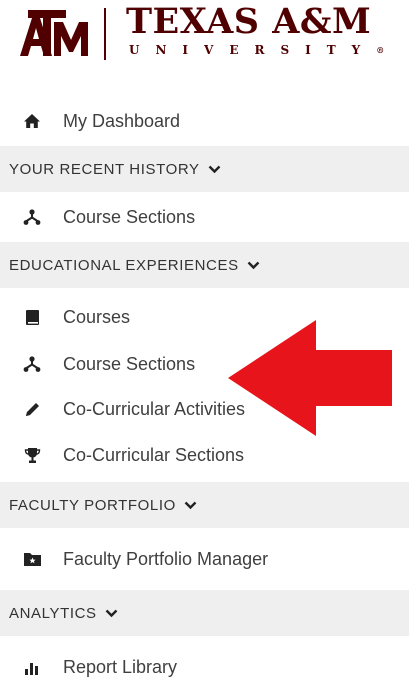 Image resolution: width=409 pixels, height=698 pixels. What do you see at coordinates (92, 505) in the screenshot?
I see `section-label: FACULTY PORTFOLIO` at bounding box center [92, 505].